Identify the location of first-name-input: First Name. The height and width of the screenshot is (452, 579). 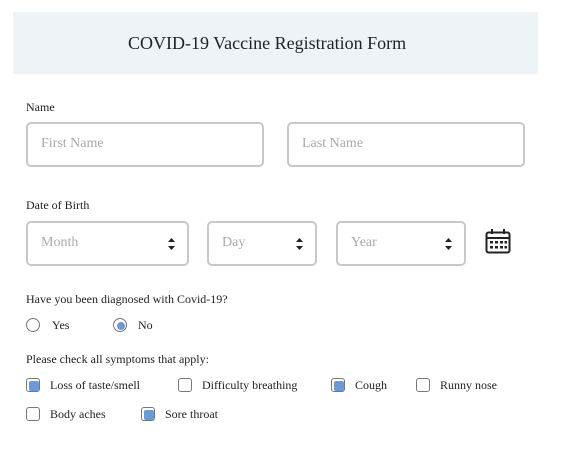
(145, 144).